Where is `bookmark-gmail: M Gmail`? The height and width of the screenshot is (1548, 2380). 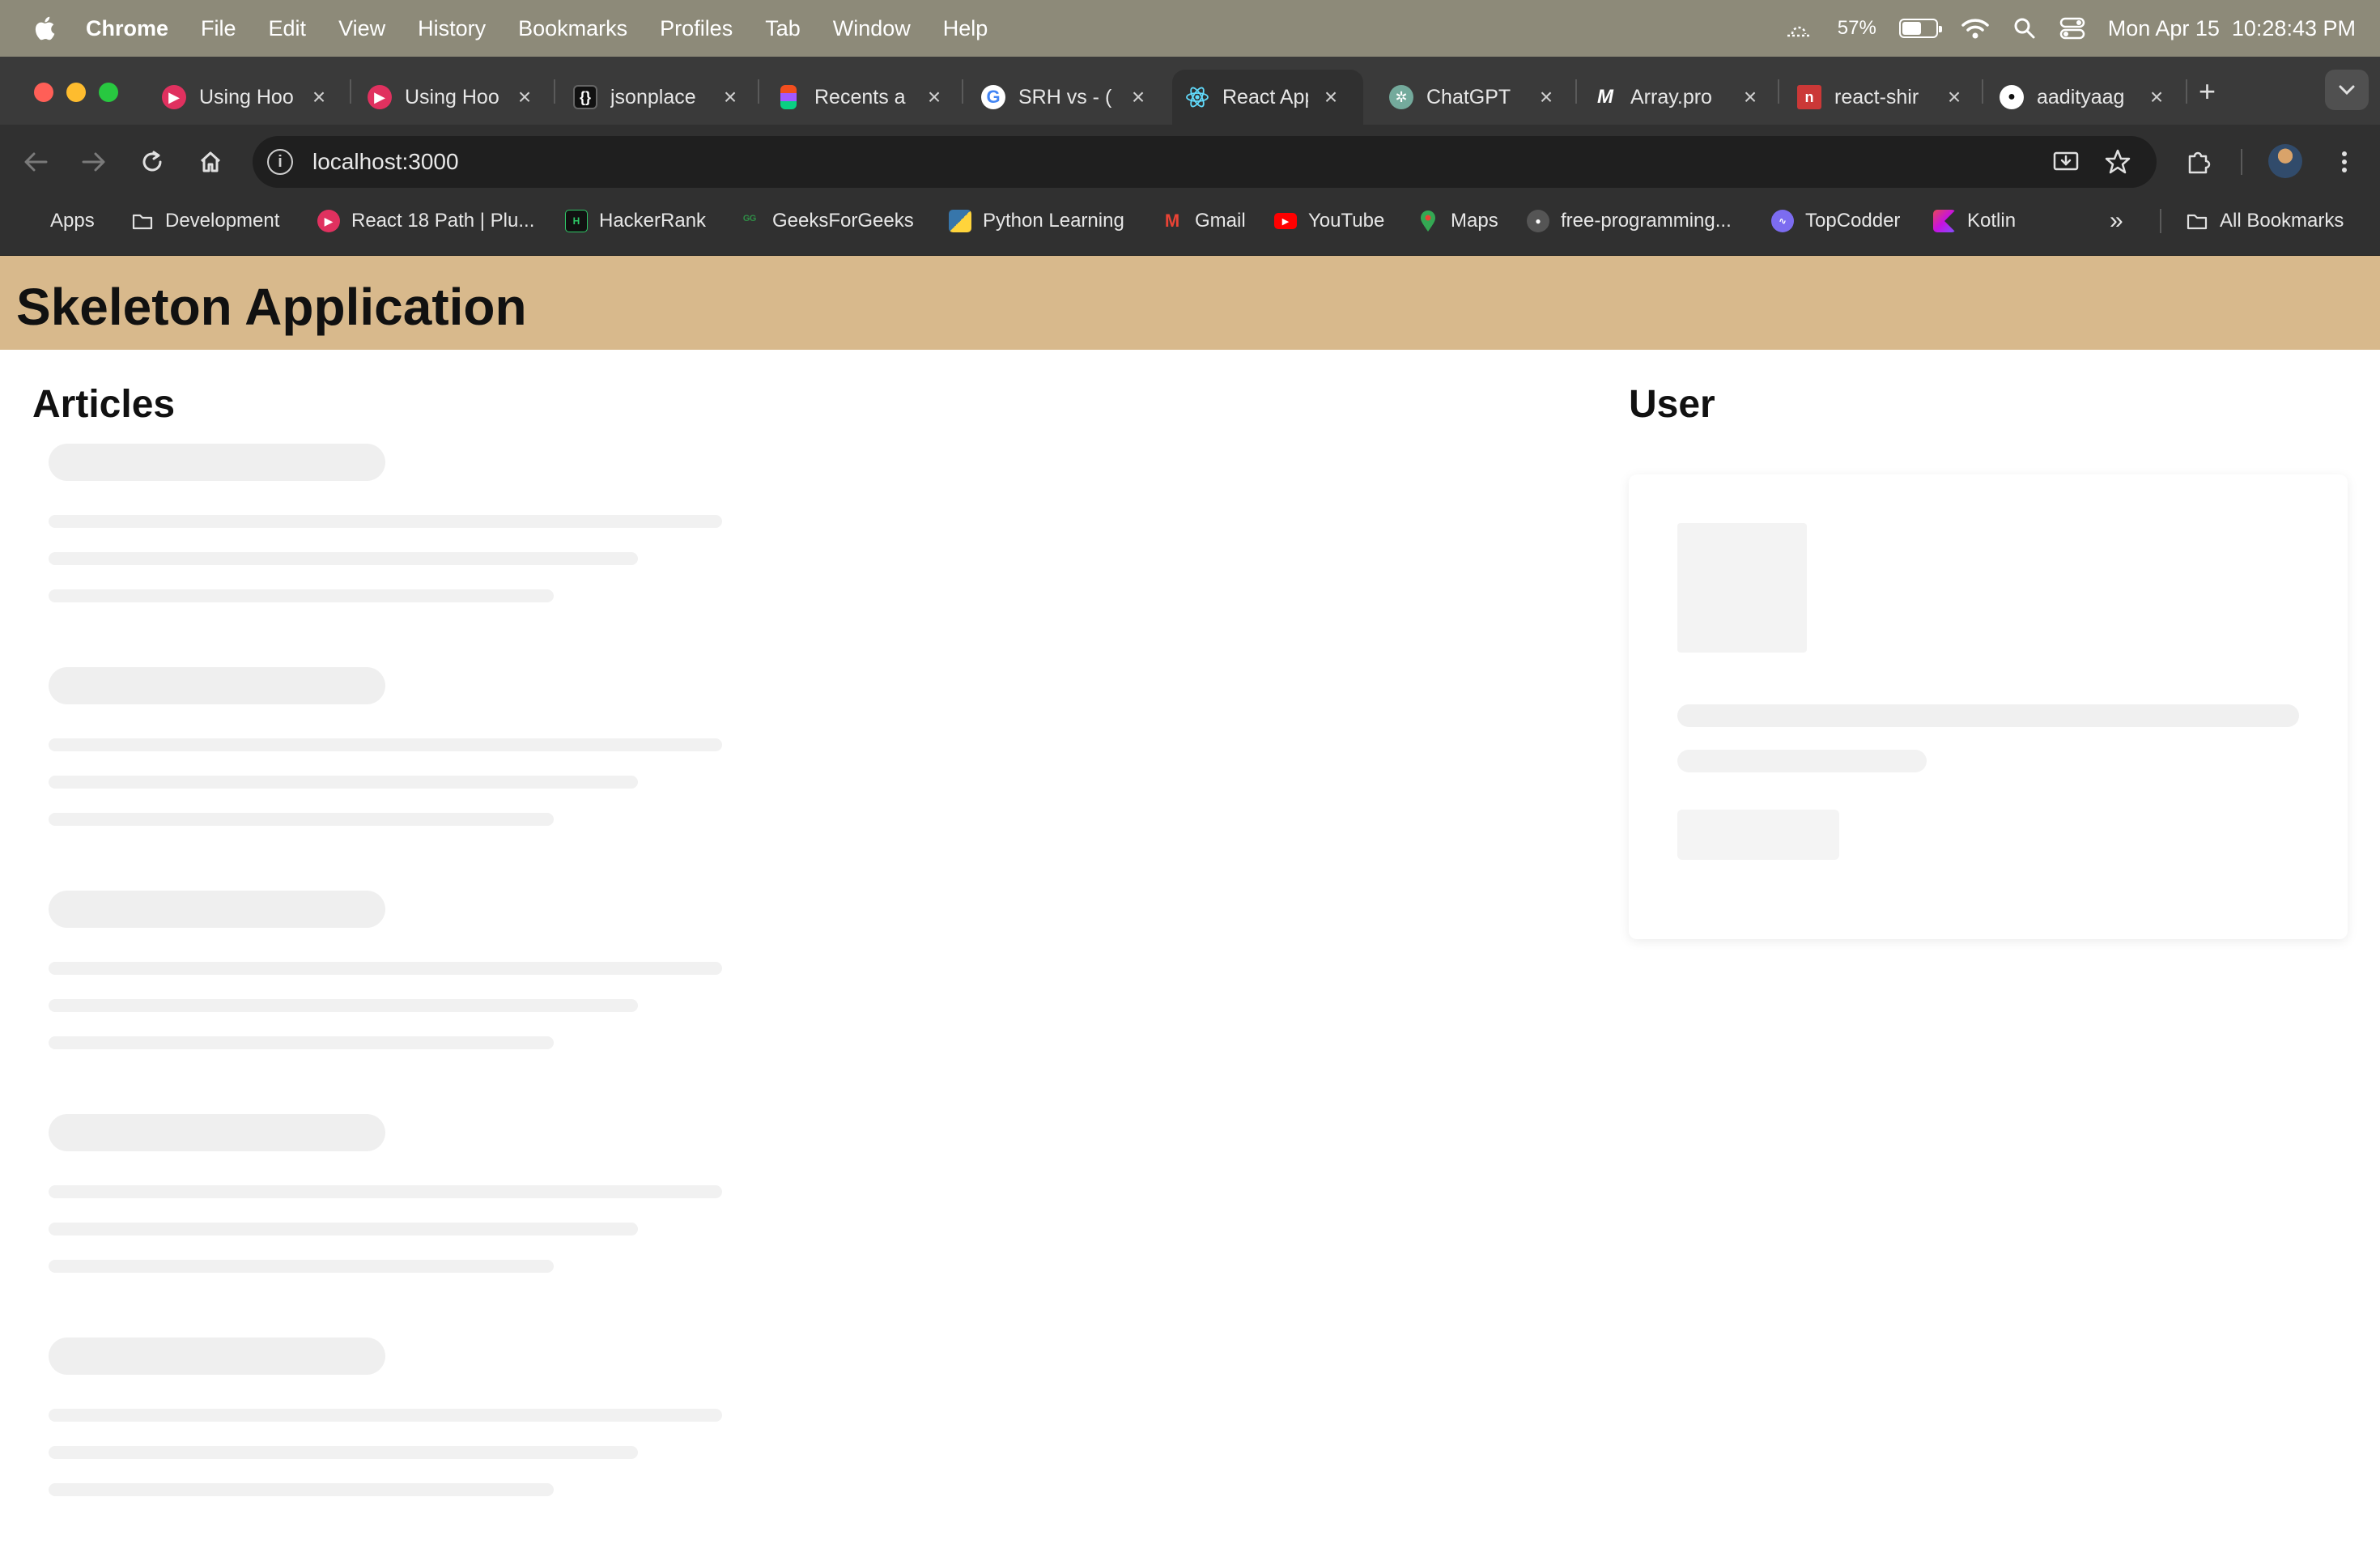
bookmark-gmail: M Gmail is located at coordinates (1203, 221).